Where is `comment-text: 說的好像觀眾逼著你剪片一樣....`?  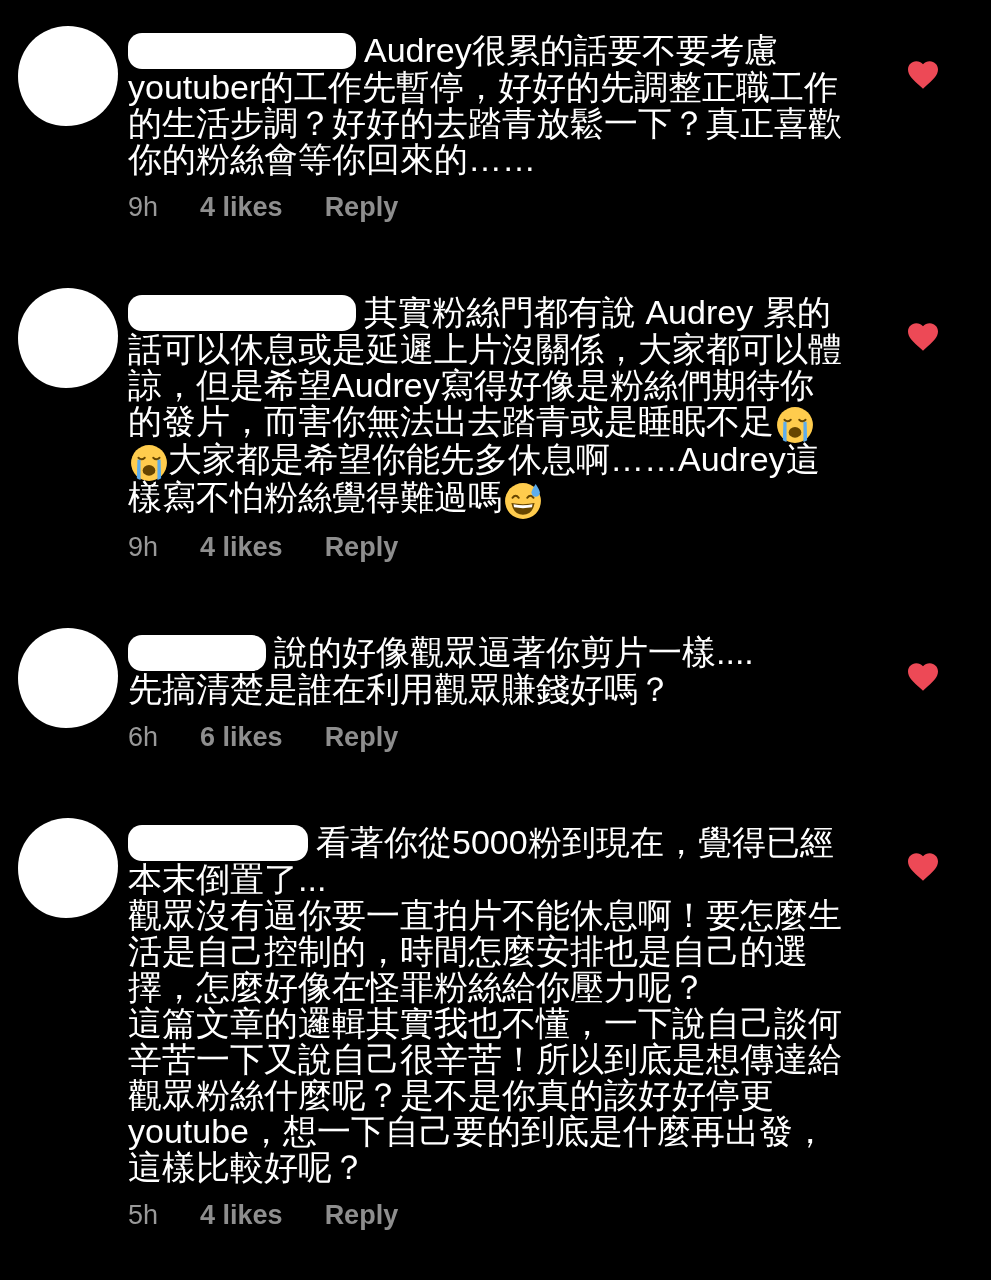 comment-text: 說的好像觀眾逼著你剪片一樣.... is located at coordinates (514, 652).